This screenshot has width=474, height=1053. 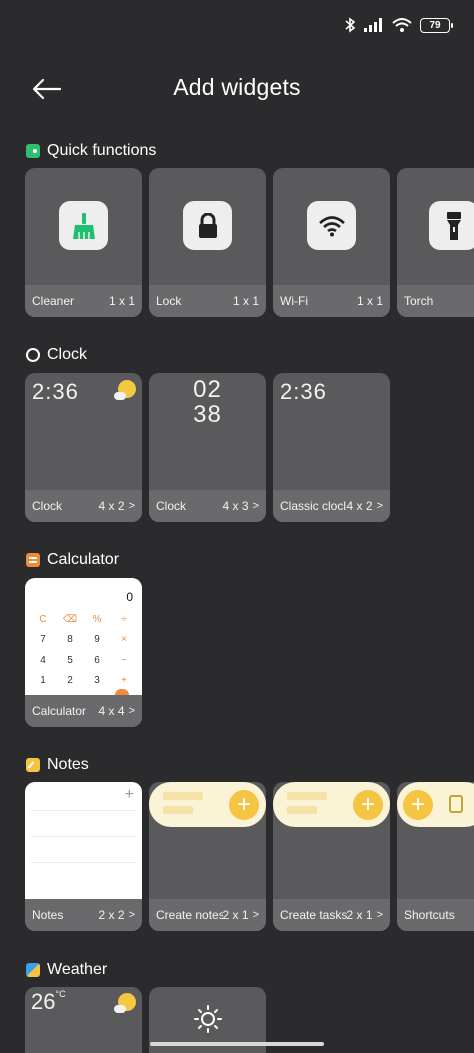 What do you see at coordinates (435, 856) in the screenshot?
I see `widget-card-shortcuts: + Shortcuts` at bounding box center [435, 856].